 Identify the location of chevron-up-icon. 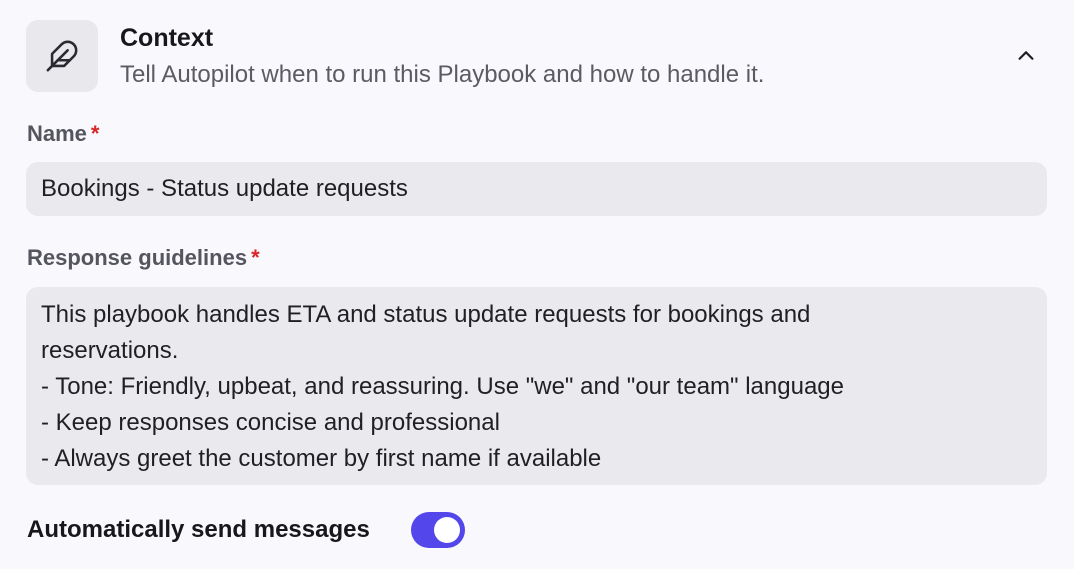
(1026, 55).